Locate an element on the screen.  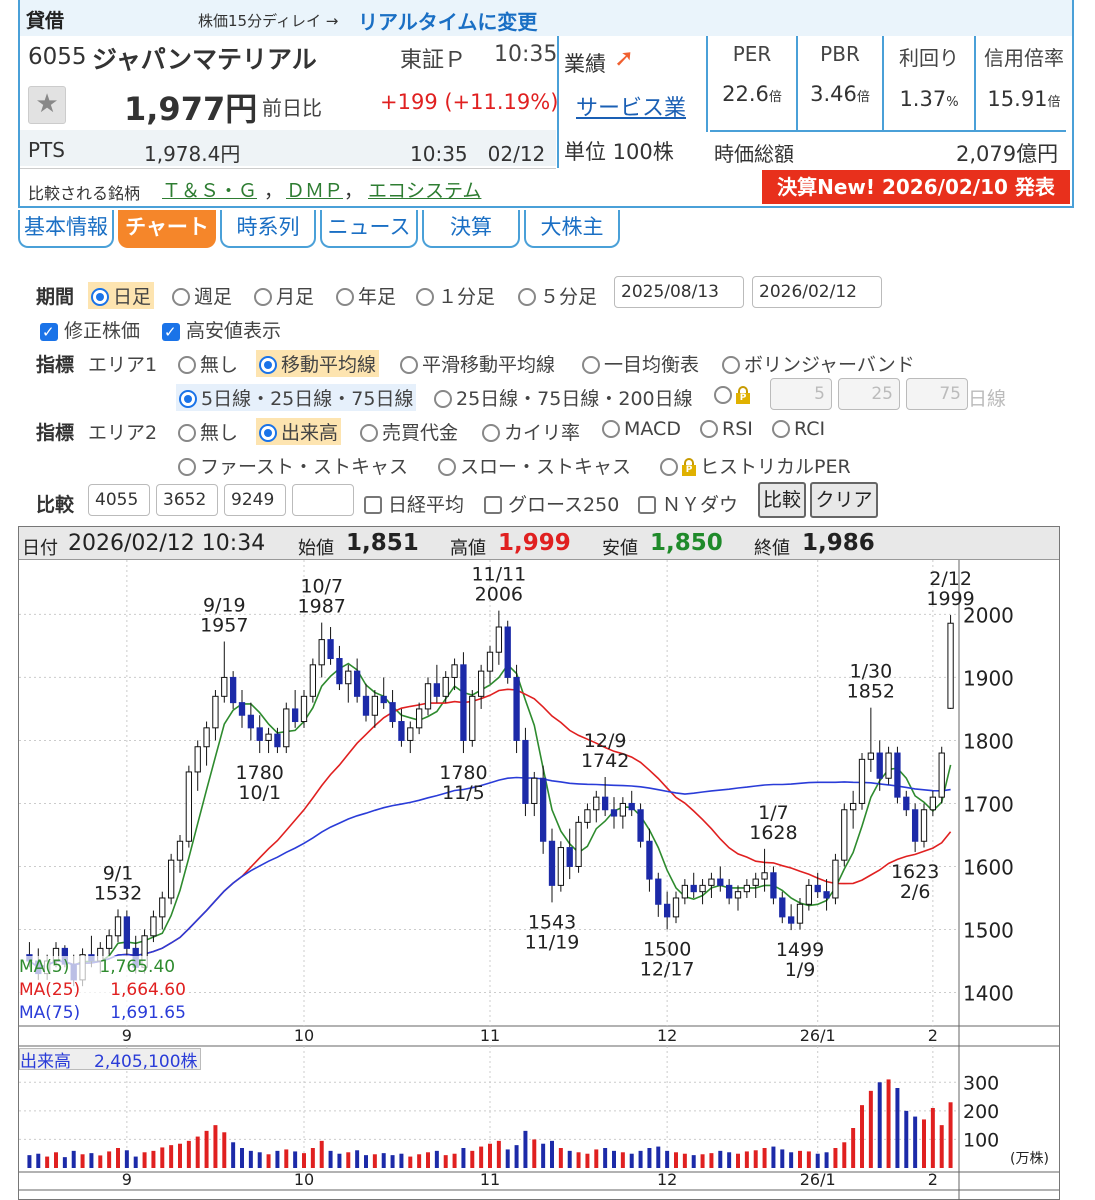
loan-badge: 貸借 is located at coordinates (45, 21).